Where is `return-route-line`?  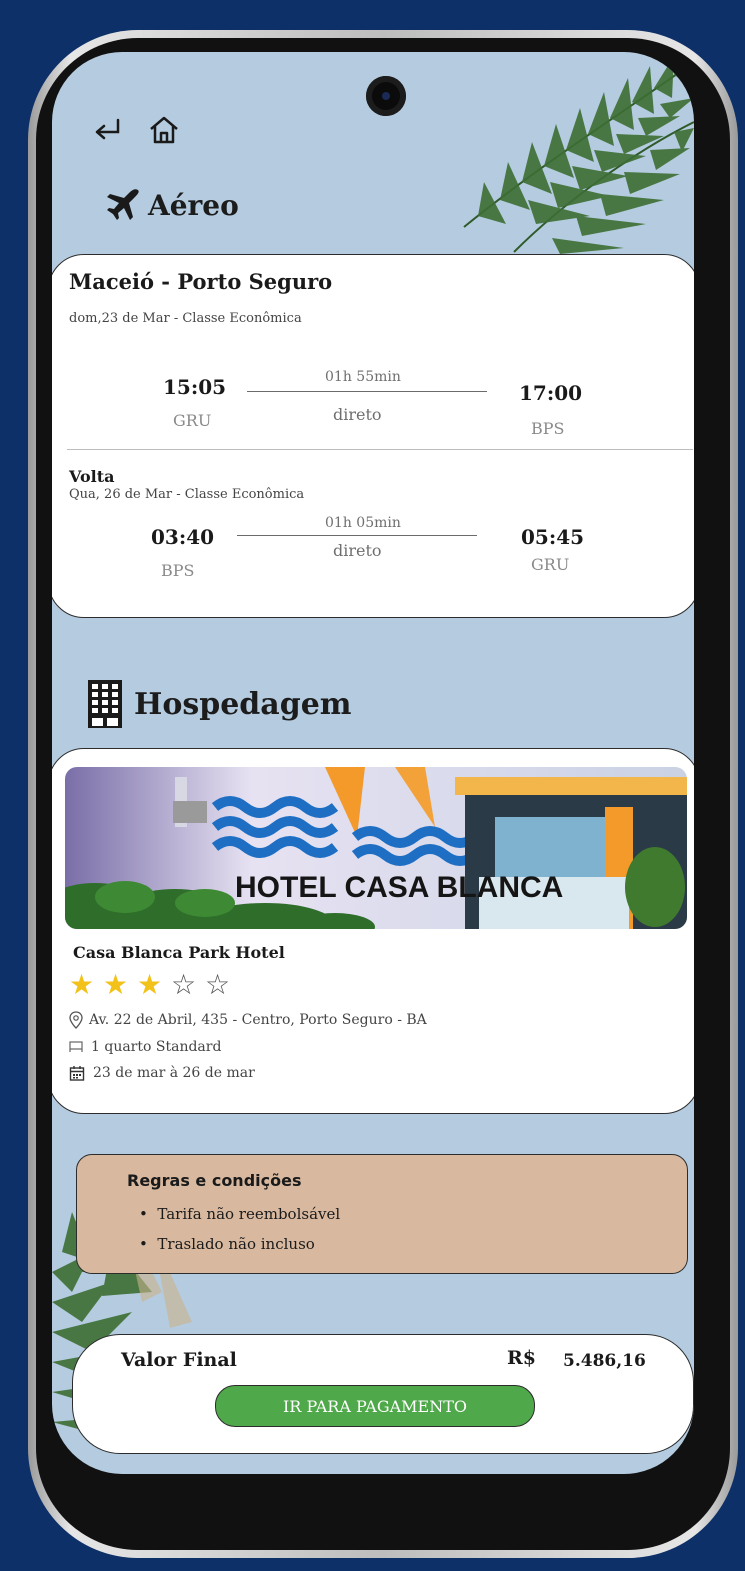 return-route-line is located at coordinates (357, 535).